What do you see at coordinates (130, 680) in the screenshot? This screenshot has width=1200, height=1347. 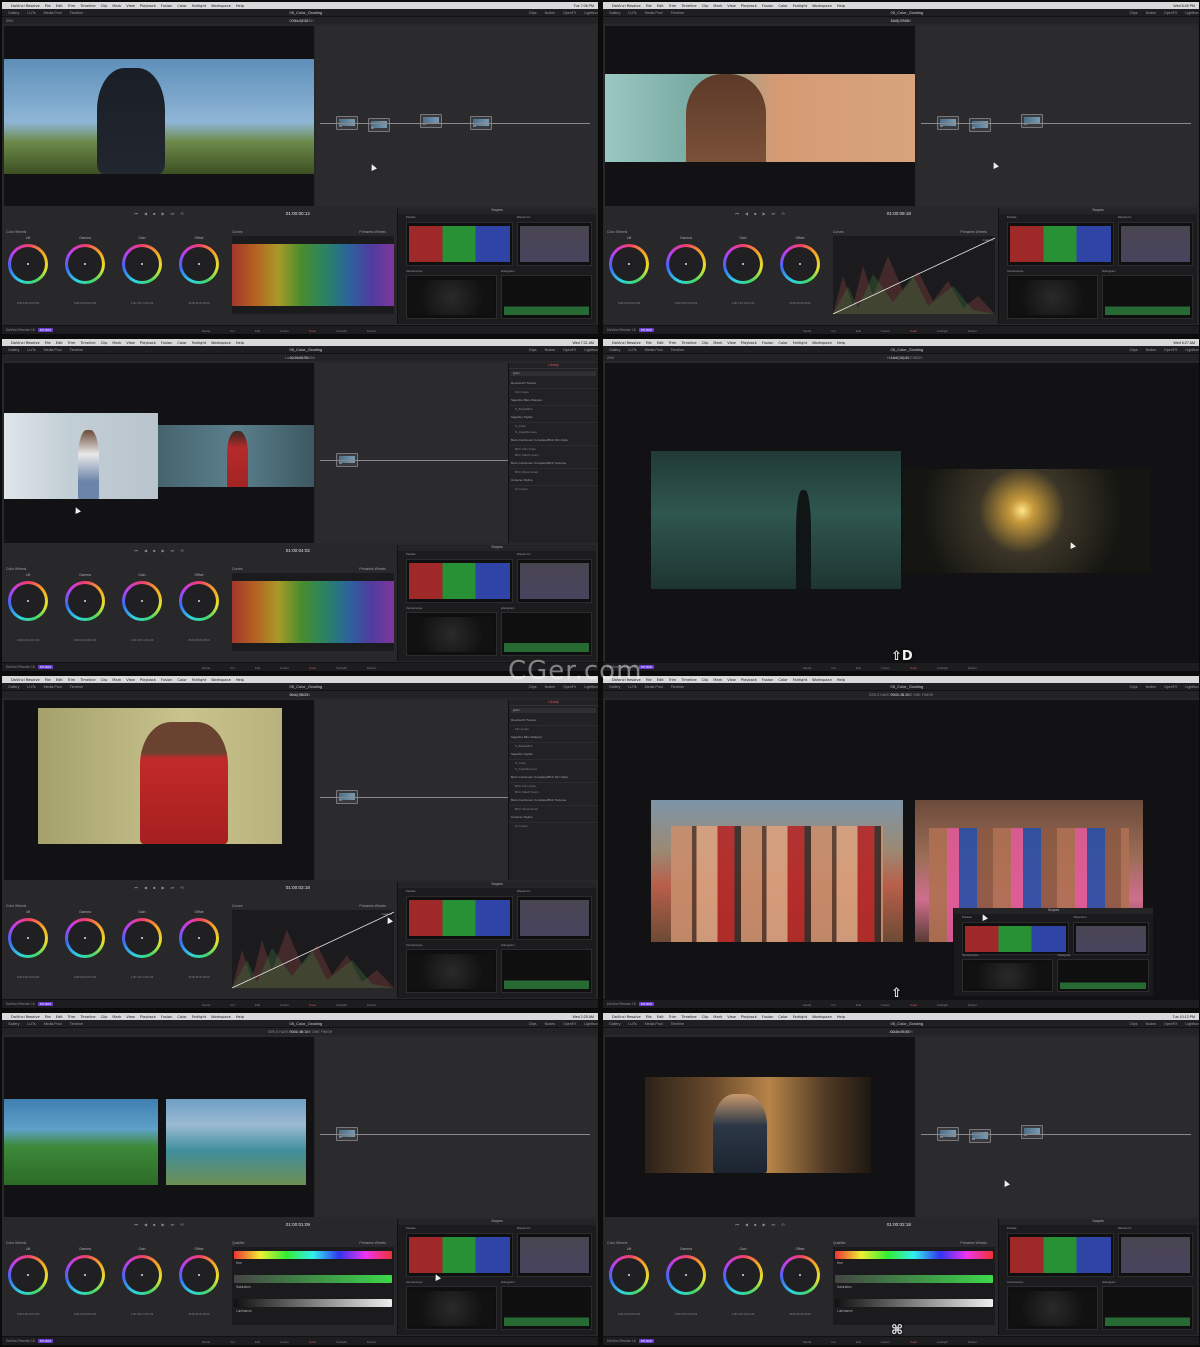 I see `menu-item: View` at bounding box center [130, 680].